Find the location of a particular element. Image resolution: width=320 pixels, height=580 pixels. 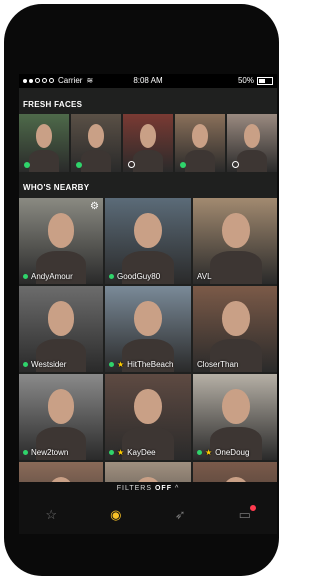

profile-label: ★ KayDee is located at coordinates (132, 452).